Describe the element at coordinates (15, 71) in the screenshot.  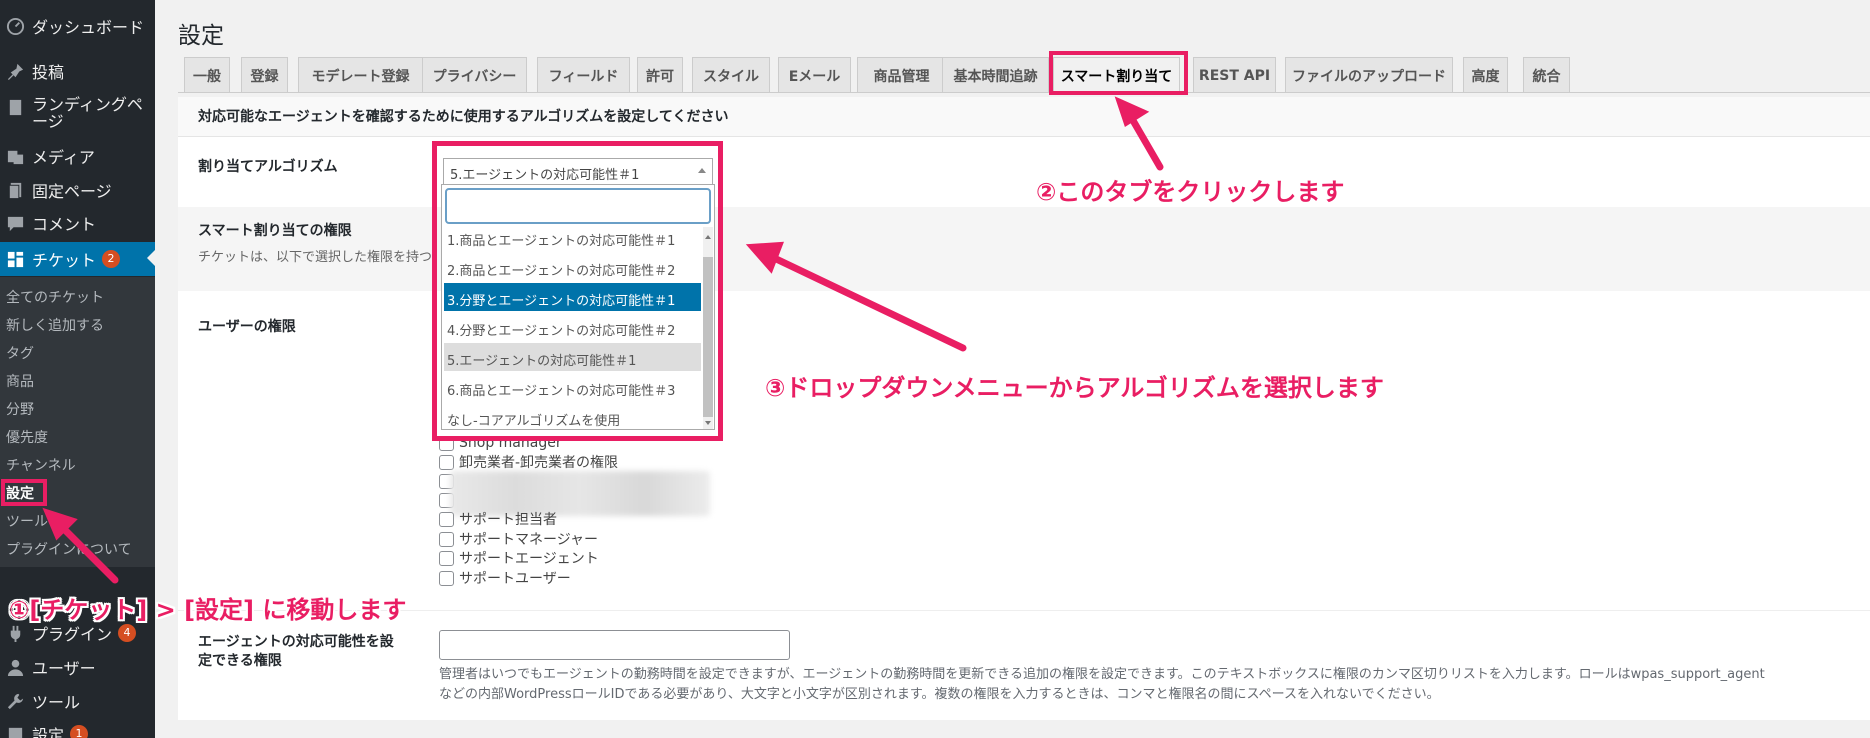
I see `pin-icon` at that location.